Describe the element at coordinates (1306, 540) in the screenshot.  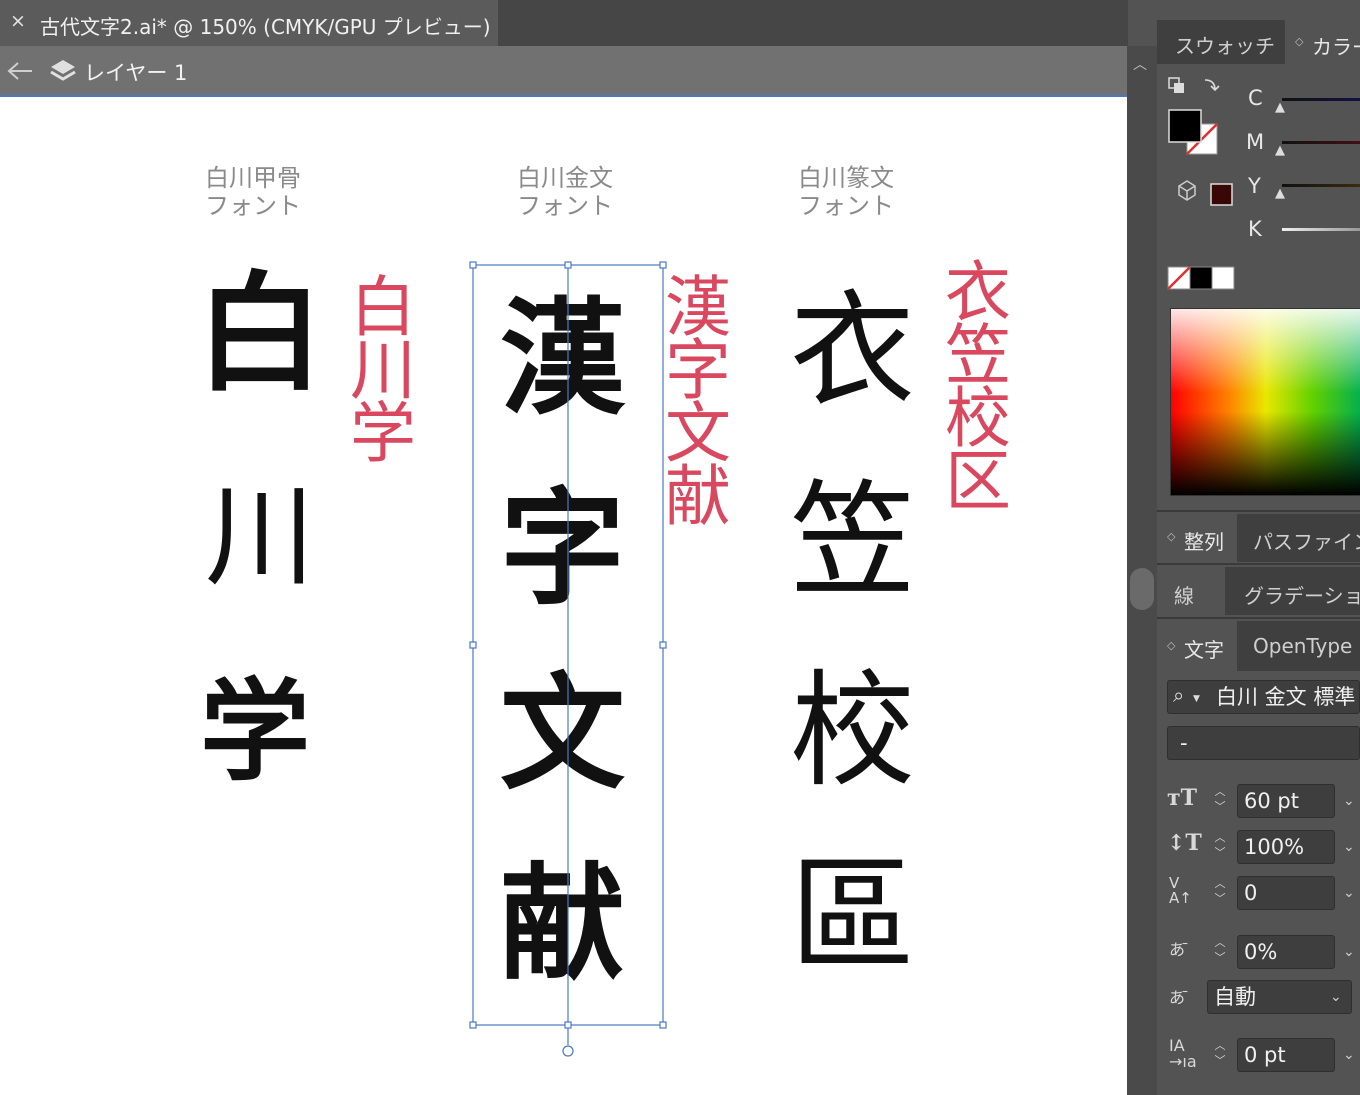
I see `tab-pathfinder: パスファインダー` at that location.